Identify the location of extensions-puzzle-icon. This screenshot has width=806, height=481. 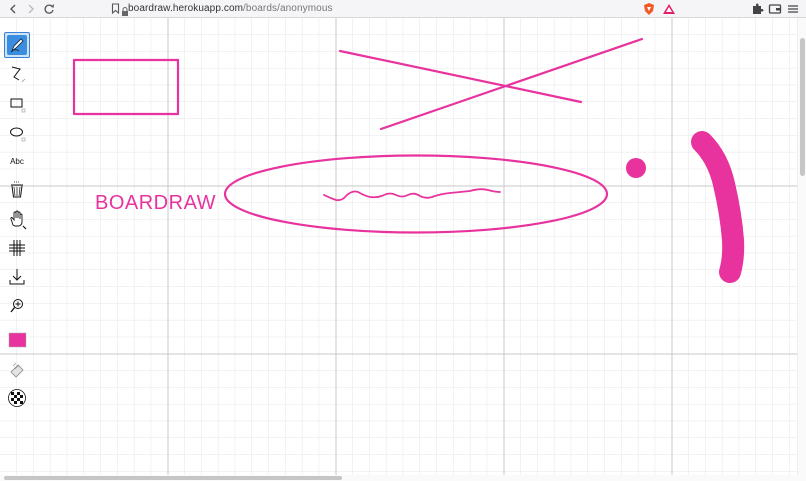
(757, 9).